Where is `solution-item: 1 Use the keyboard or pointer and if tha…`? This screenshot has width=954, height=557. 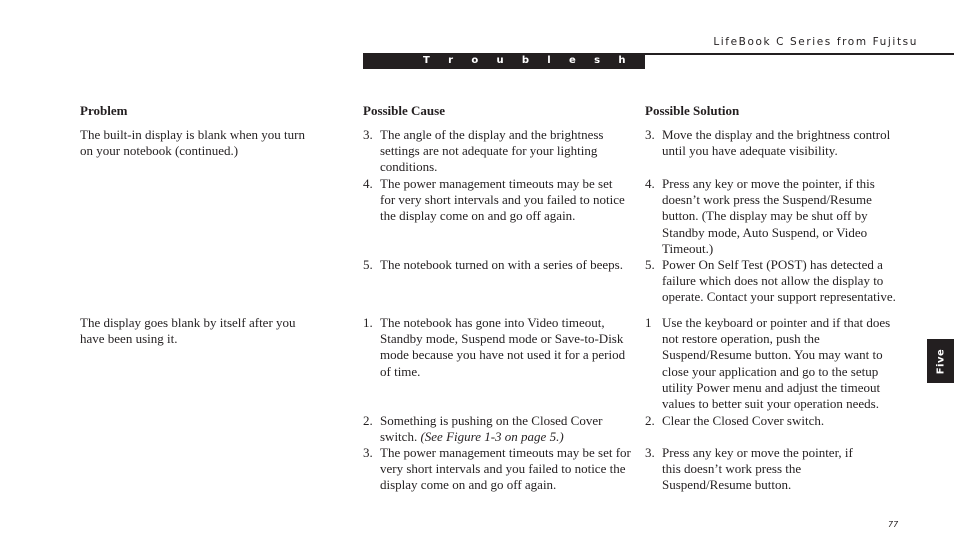 solution-item: 1 Use the keyboard or pointer and if tha… is located at coordinates (777, 363).